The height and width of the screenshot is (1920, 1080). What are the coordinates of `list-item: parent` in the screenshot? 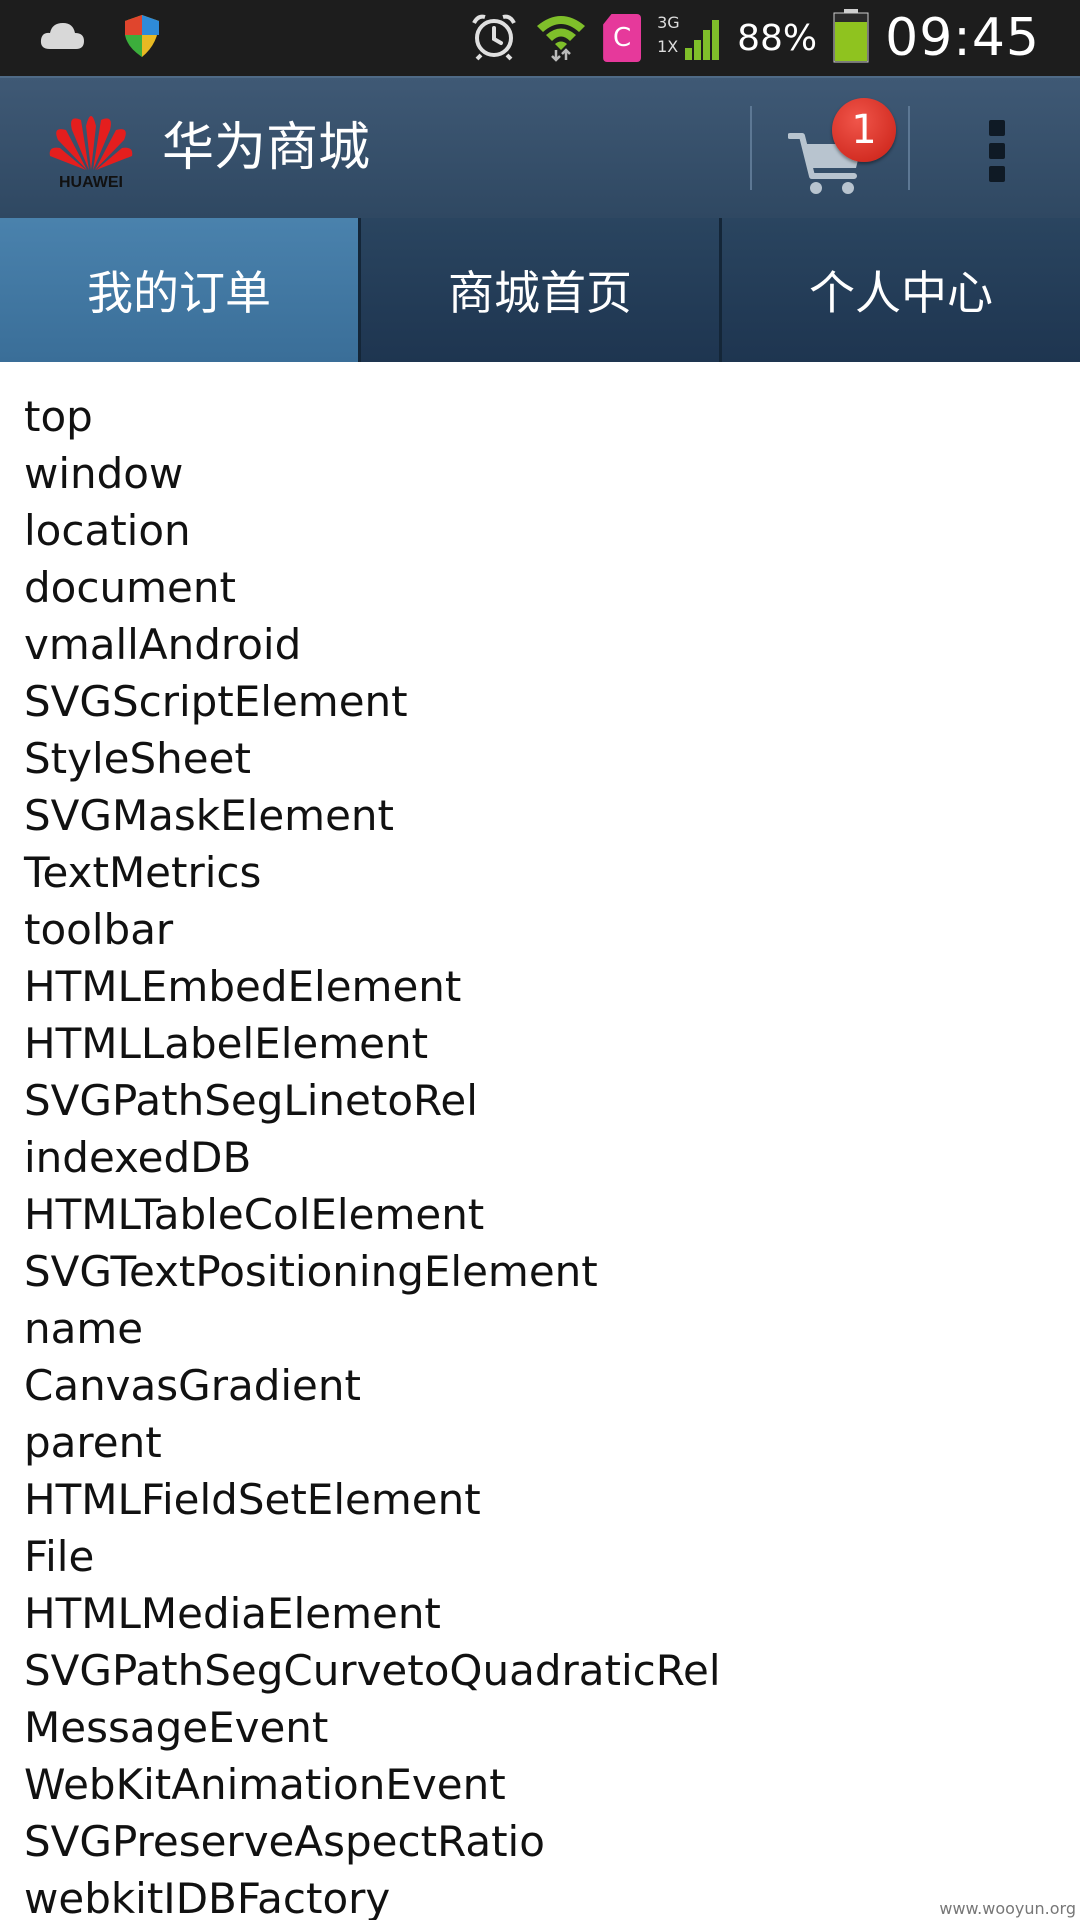 It's located at (93, 1442).